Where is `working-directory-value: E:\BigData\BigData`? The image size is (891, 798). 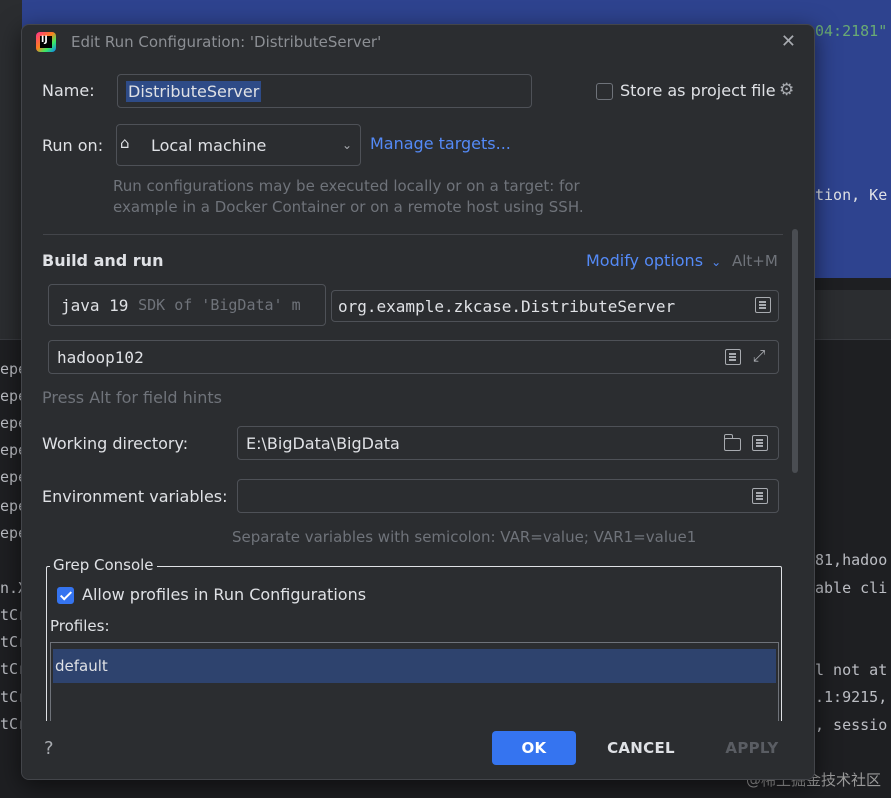
working-directory-value: E:\BigData\BigData is located at coordinates (323, 443).